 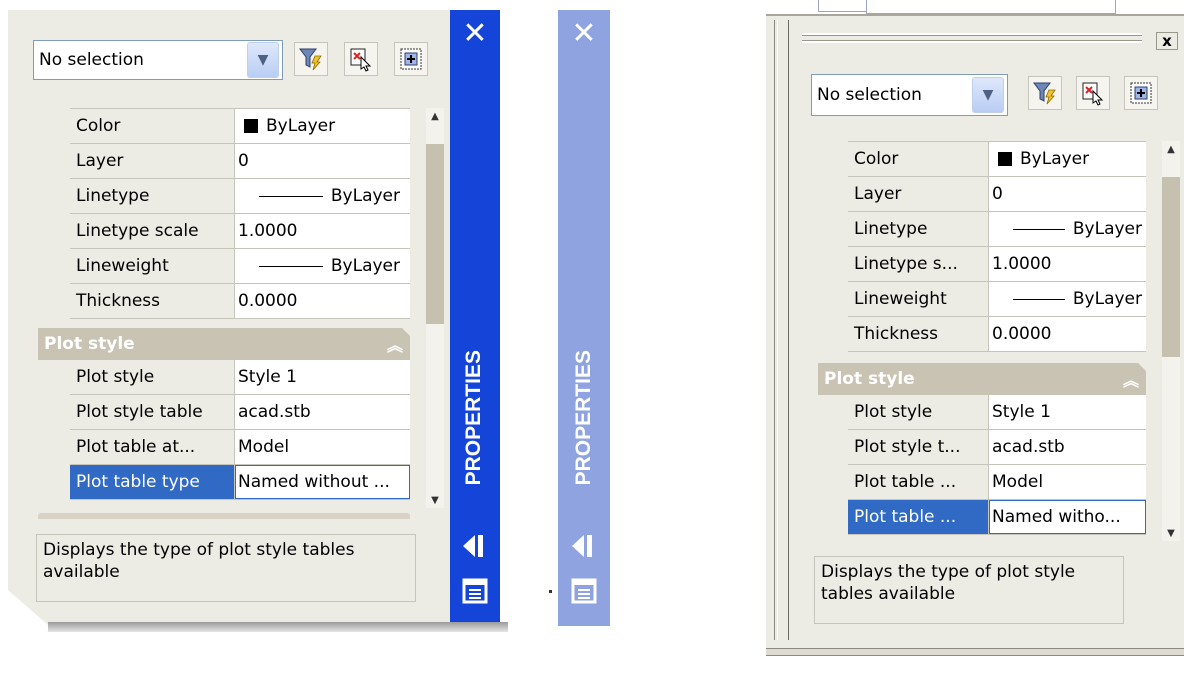 I want to click on close-icon: x, so click(x=1167, y=41).